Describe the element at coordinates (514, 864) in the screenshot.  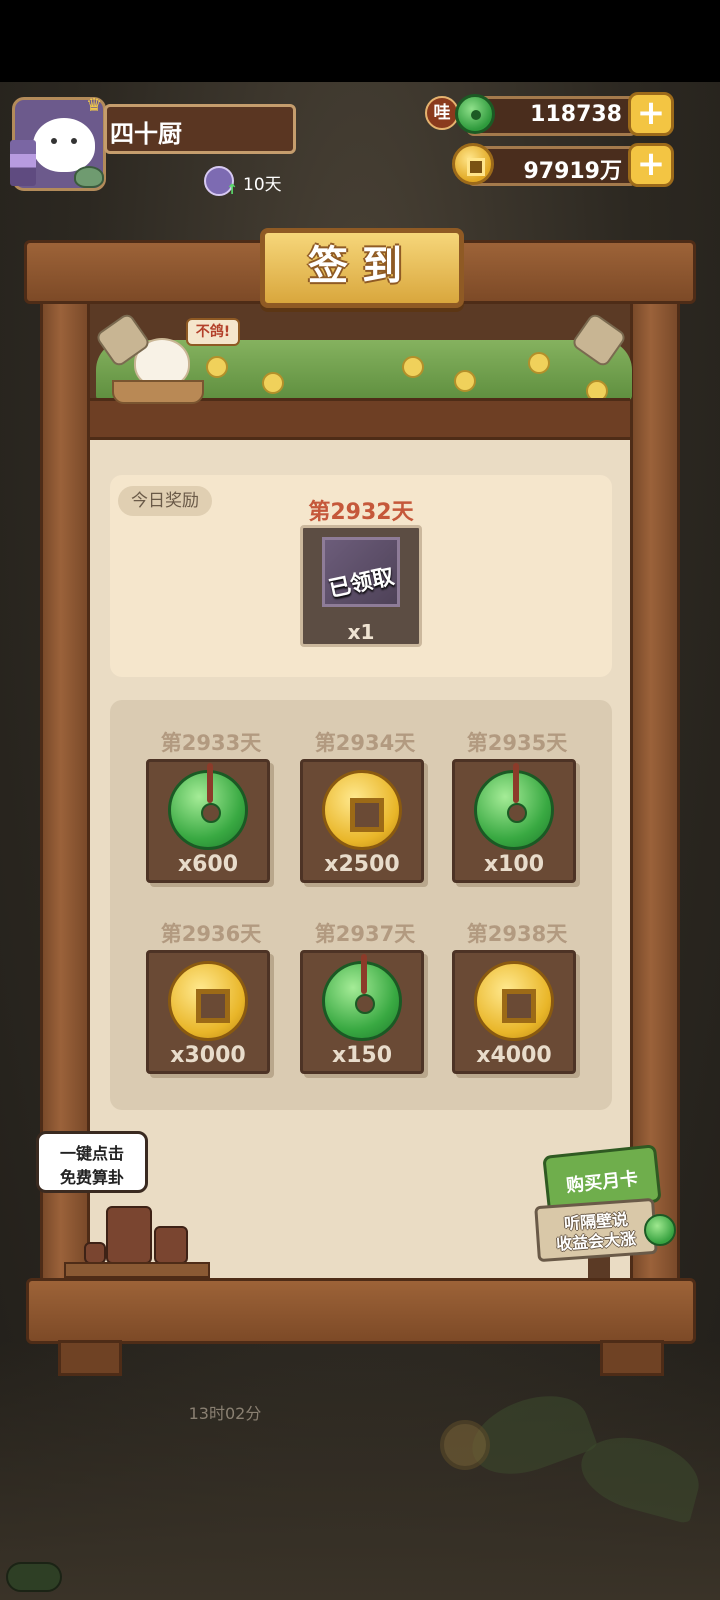
I see `reward-qty: x100` at that location.